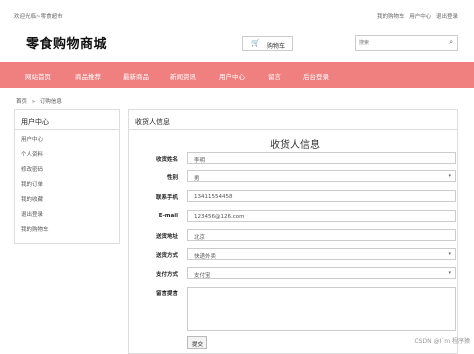  What do you see at coordinates (66, 42) in the screenshot?
I see `site-logo: 零食购物商城` at bounding box center [66, 42].